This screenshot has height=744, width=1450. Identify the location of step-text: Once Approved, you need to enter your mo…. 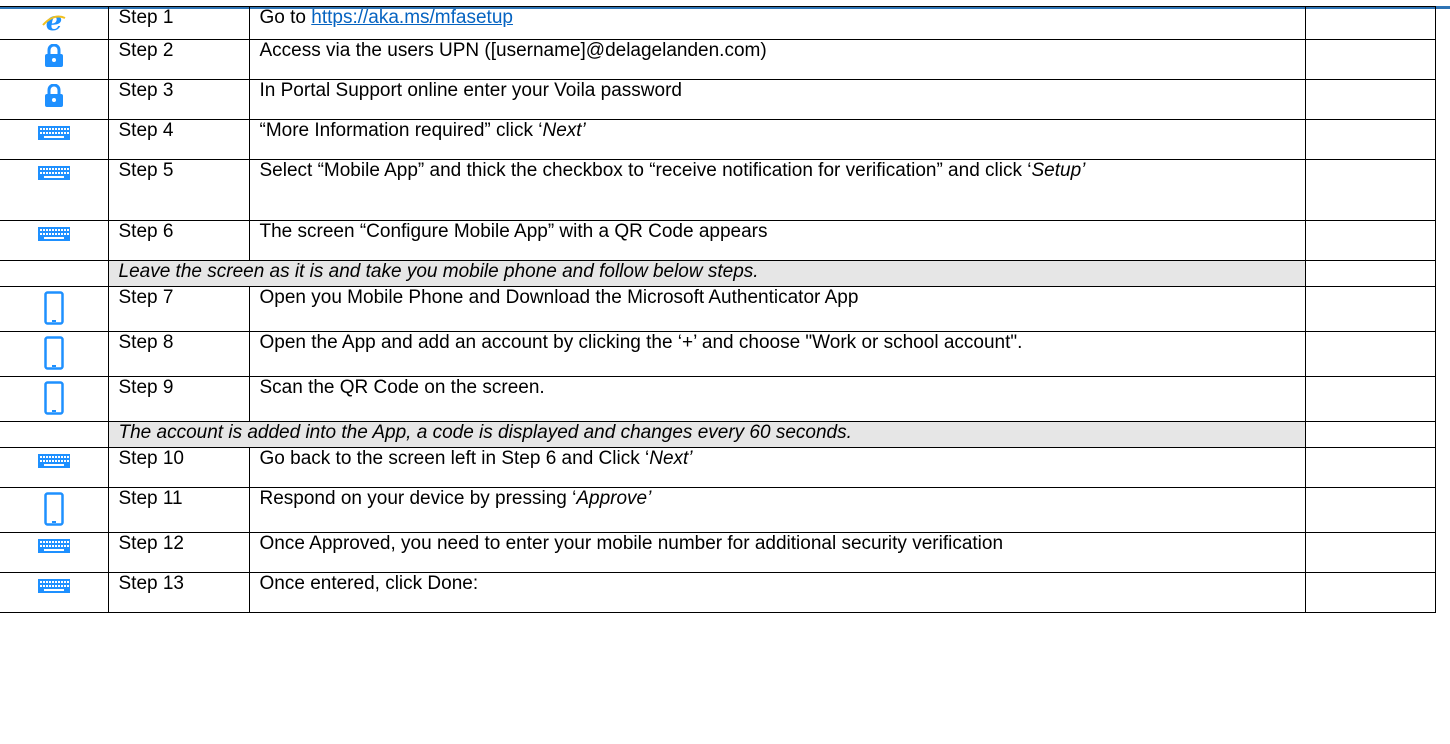
(631, 544).